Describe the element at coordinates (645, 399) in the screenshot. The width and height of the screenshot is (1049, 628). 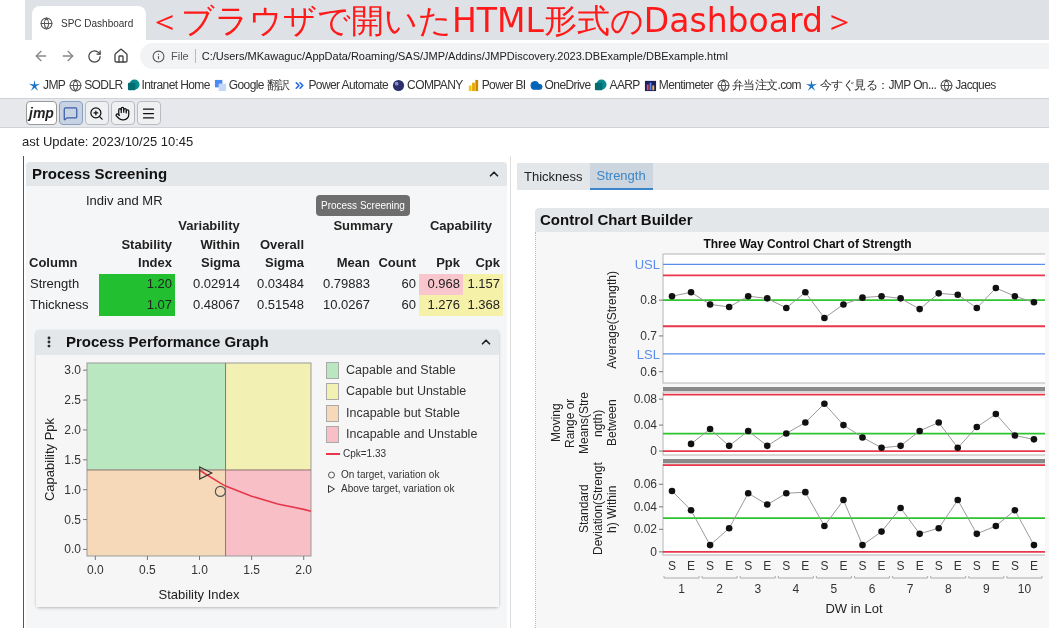
I see `tick-label: 0.08` at that location.